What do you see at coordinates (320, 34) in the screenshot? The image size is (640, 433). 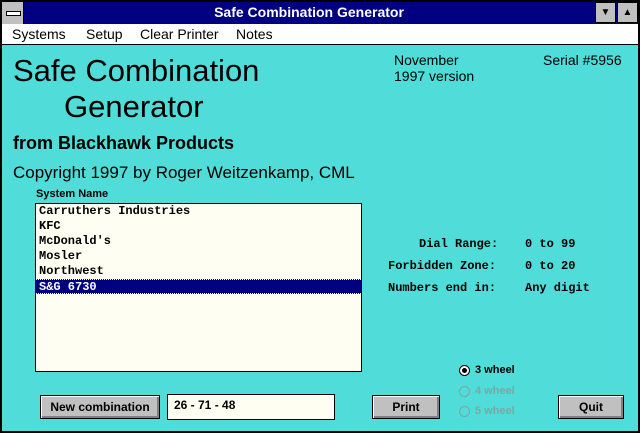 I see `menu-bar: Systems Setup Clear Printer Notes` at bounding box center [320, 34].